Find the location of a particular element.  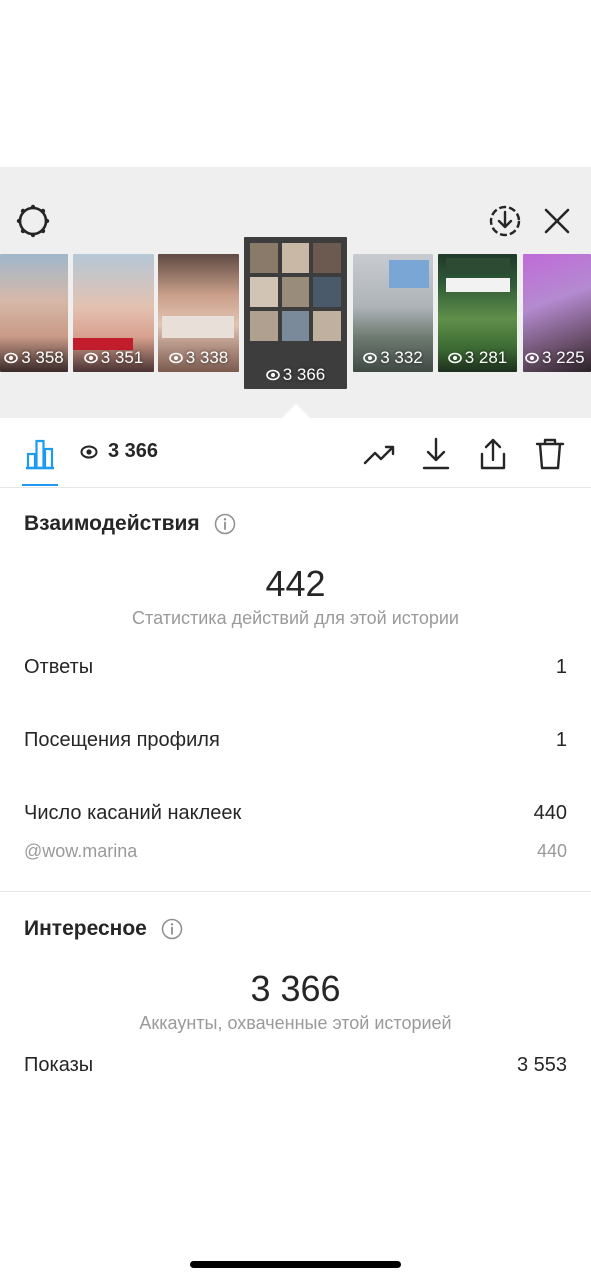

thumbnail-view-count: 3 281 is located at coordinates (477, 358).